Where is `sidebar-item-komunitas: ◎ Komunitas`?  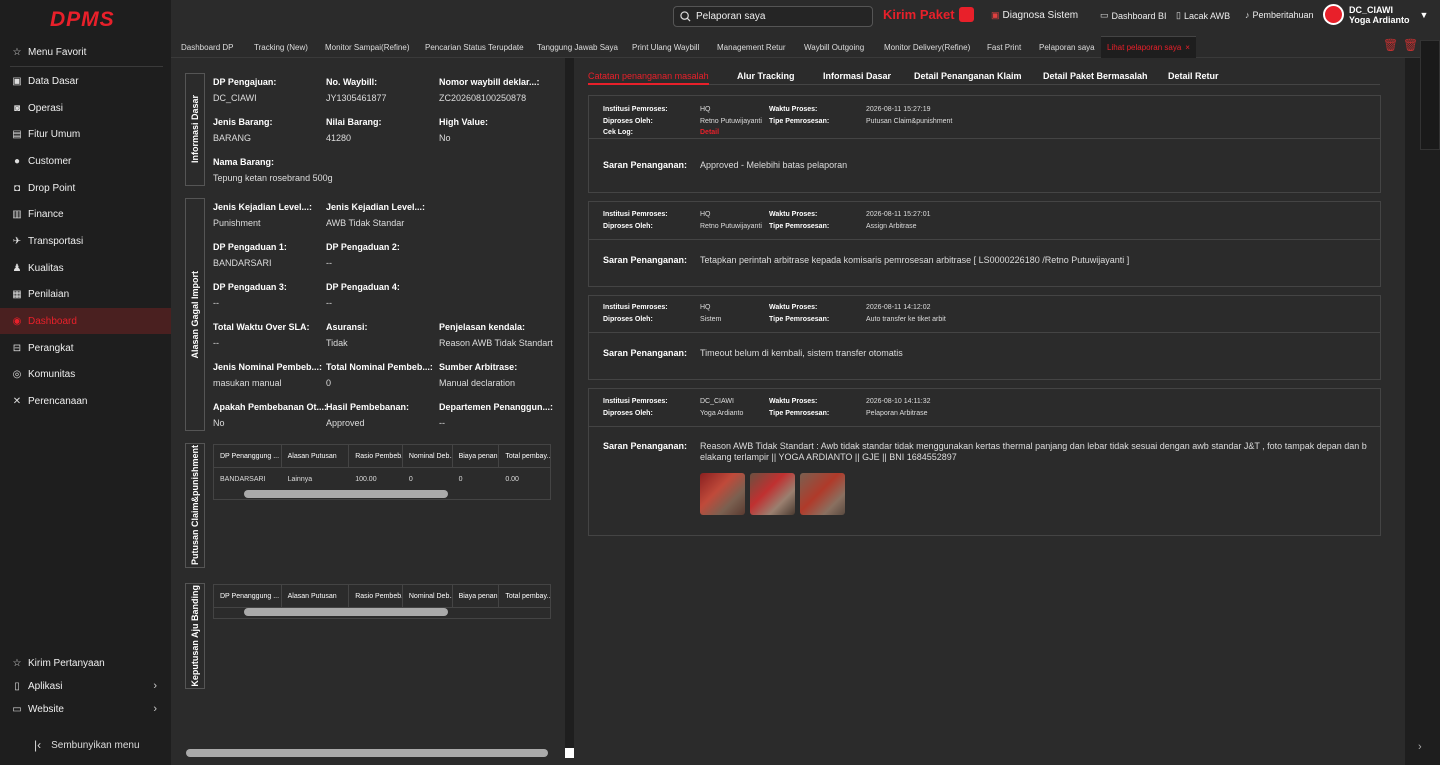
sidebar-item-komunitas: ◎ Komunitas is located at coordinates (85, 374).